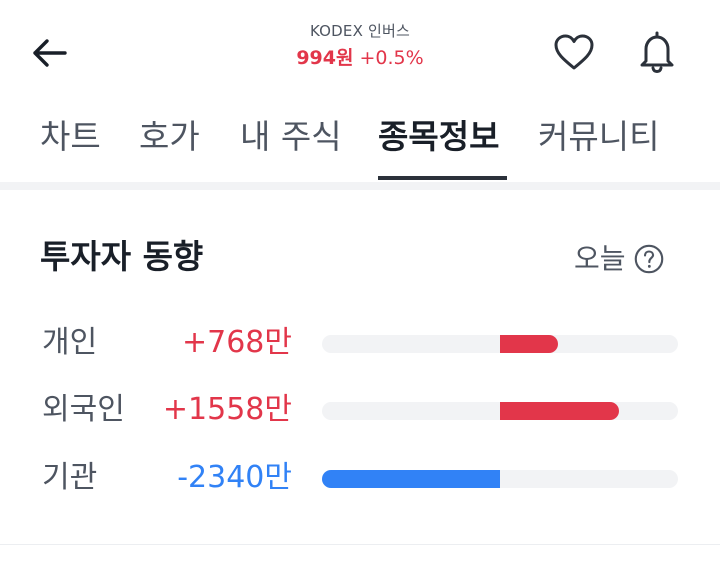 This screenshot has height=569, width=720. I want to click on stock-name: KODEX 인버스, so click(360, 31).